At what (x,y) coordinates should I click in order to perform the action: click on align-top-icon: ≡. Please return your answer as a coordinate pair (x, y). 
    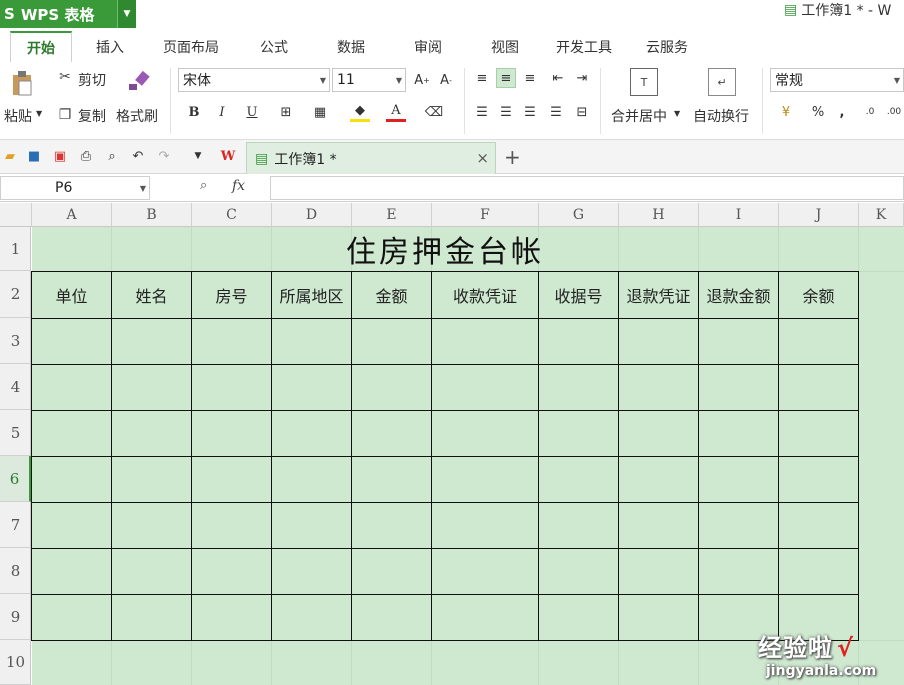
    Looking at the image, I should click on (482, 78).